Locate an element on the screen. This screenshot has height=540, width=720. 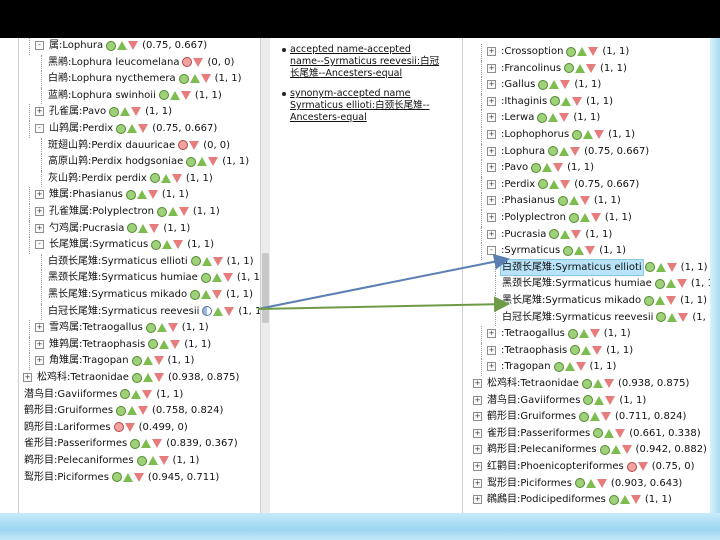
arrow-to-reevesii is located at coordinates (383, 304).